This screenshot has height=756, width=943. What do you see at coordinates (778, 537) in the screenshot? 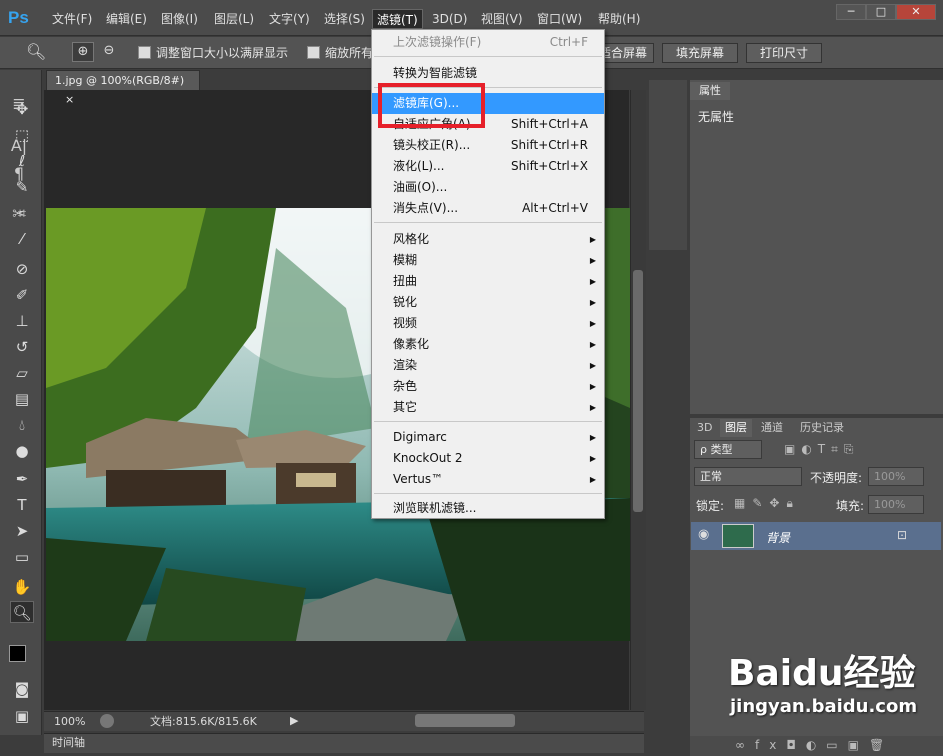
I see `layer-name: 背景` at bounding box center [778, 537].